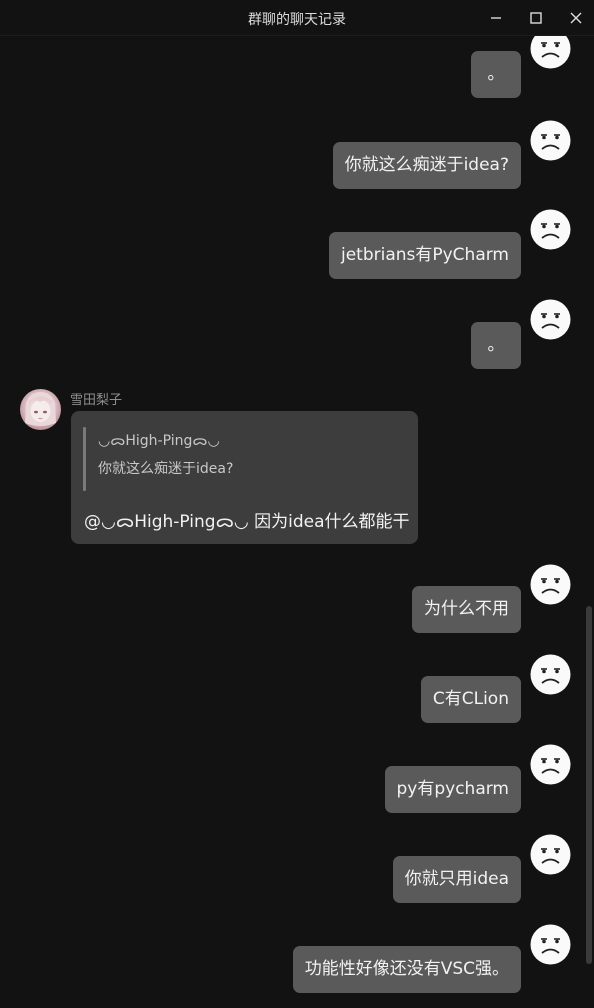 The image size is (594, 1008). I want to click on message-bubble: 你就只用idea, so click(456, 879).